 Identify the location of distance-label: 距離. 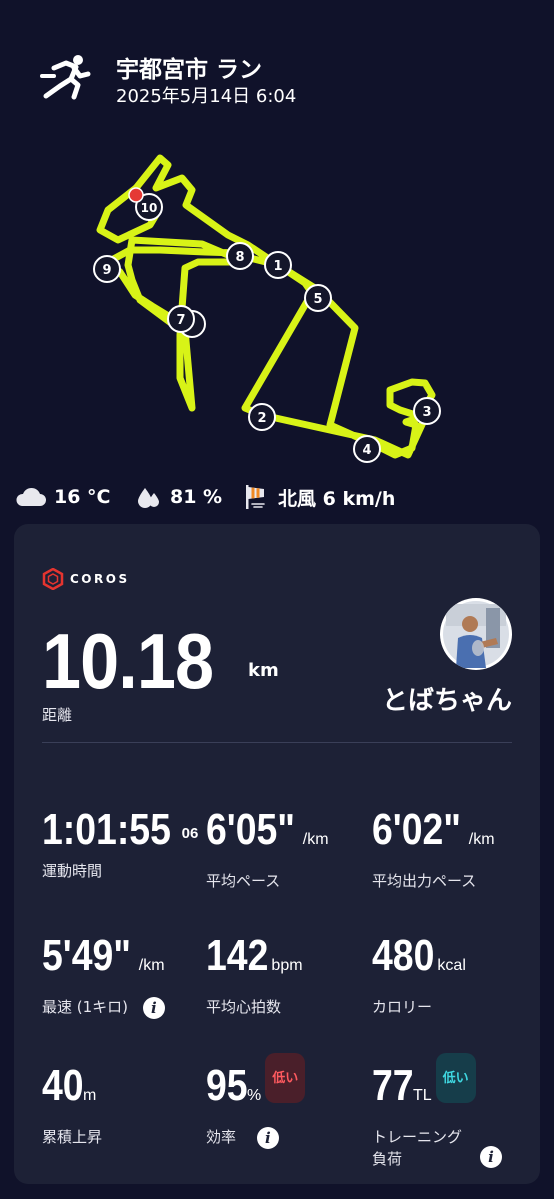
(57, 715).